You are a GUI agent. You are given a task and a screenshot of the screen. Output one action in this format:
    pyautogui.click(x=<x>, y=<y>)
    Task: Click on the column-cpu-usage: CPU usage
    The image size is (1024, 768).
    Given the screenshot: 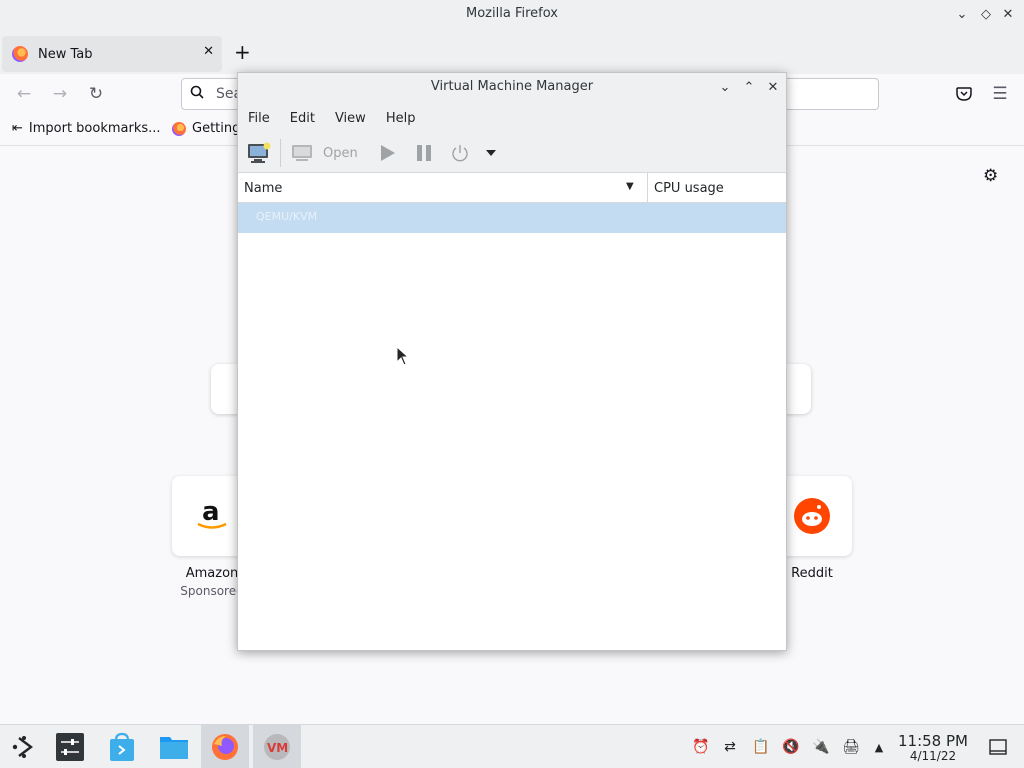 What is the action you would take?
    pyautogui.click(x=689, y=188)
    